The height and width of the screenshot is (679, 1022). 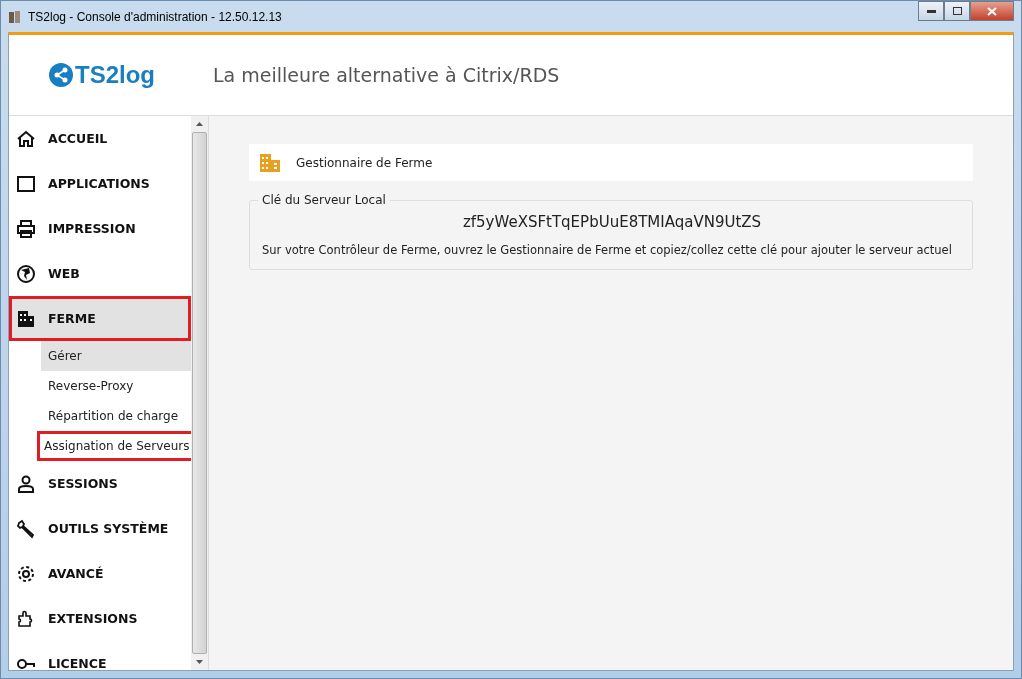 I want to click on submenu-item: Répartition de charge, so click(x=116, y=416).